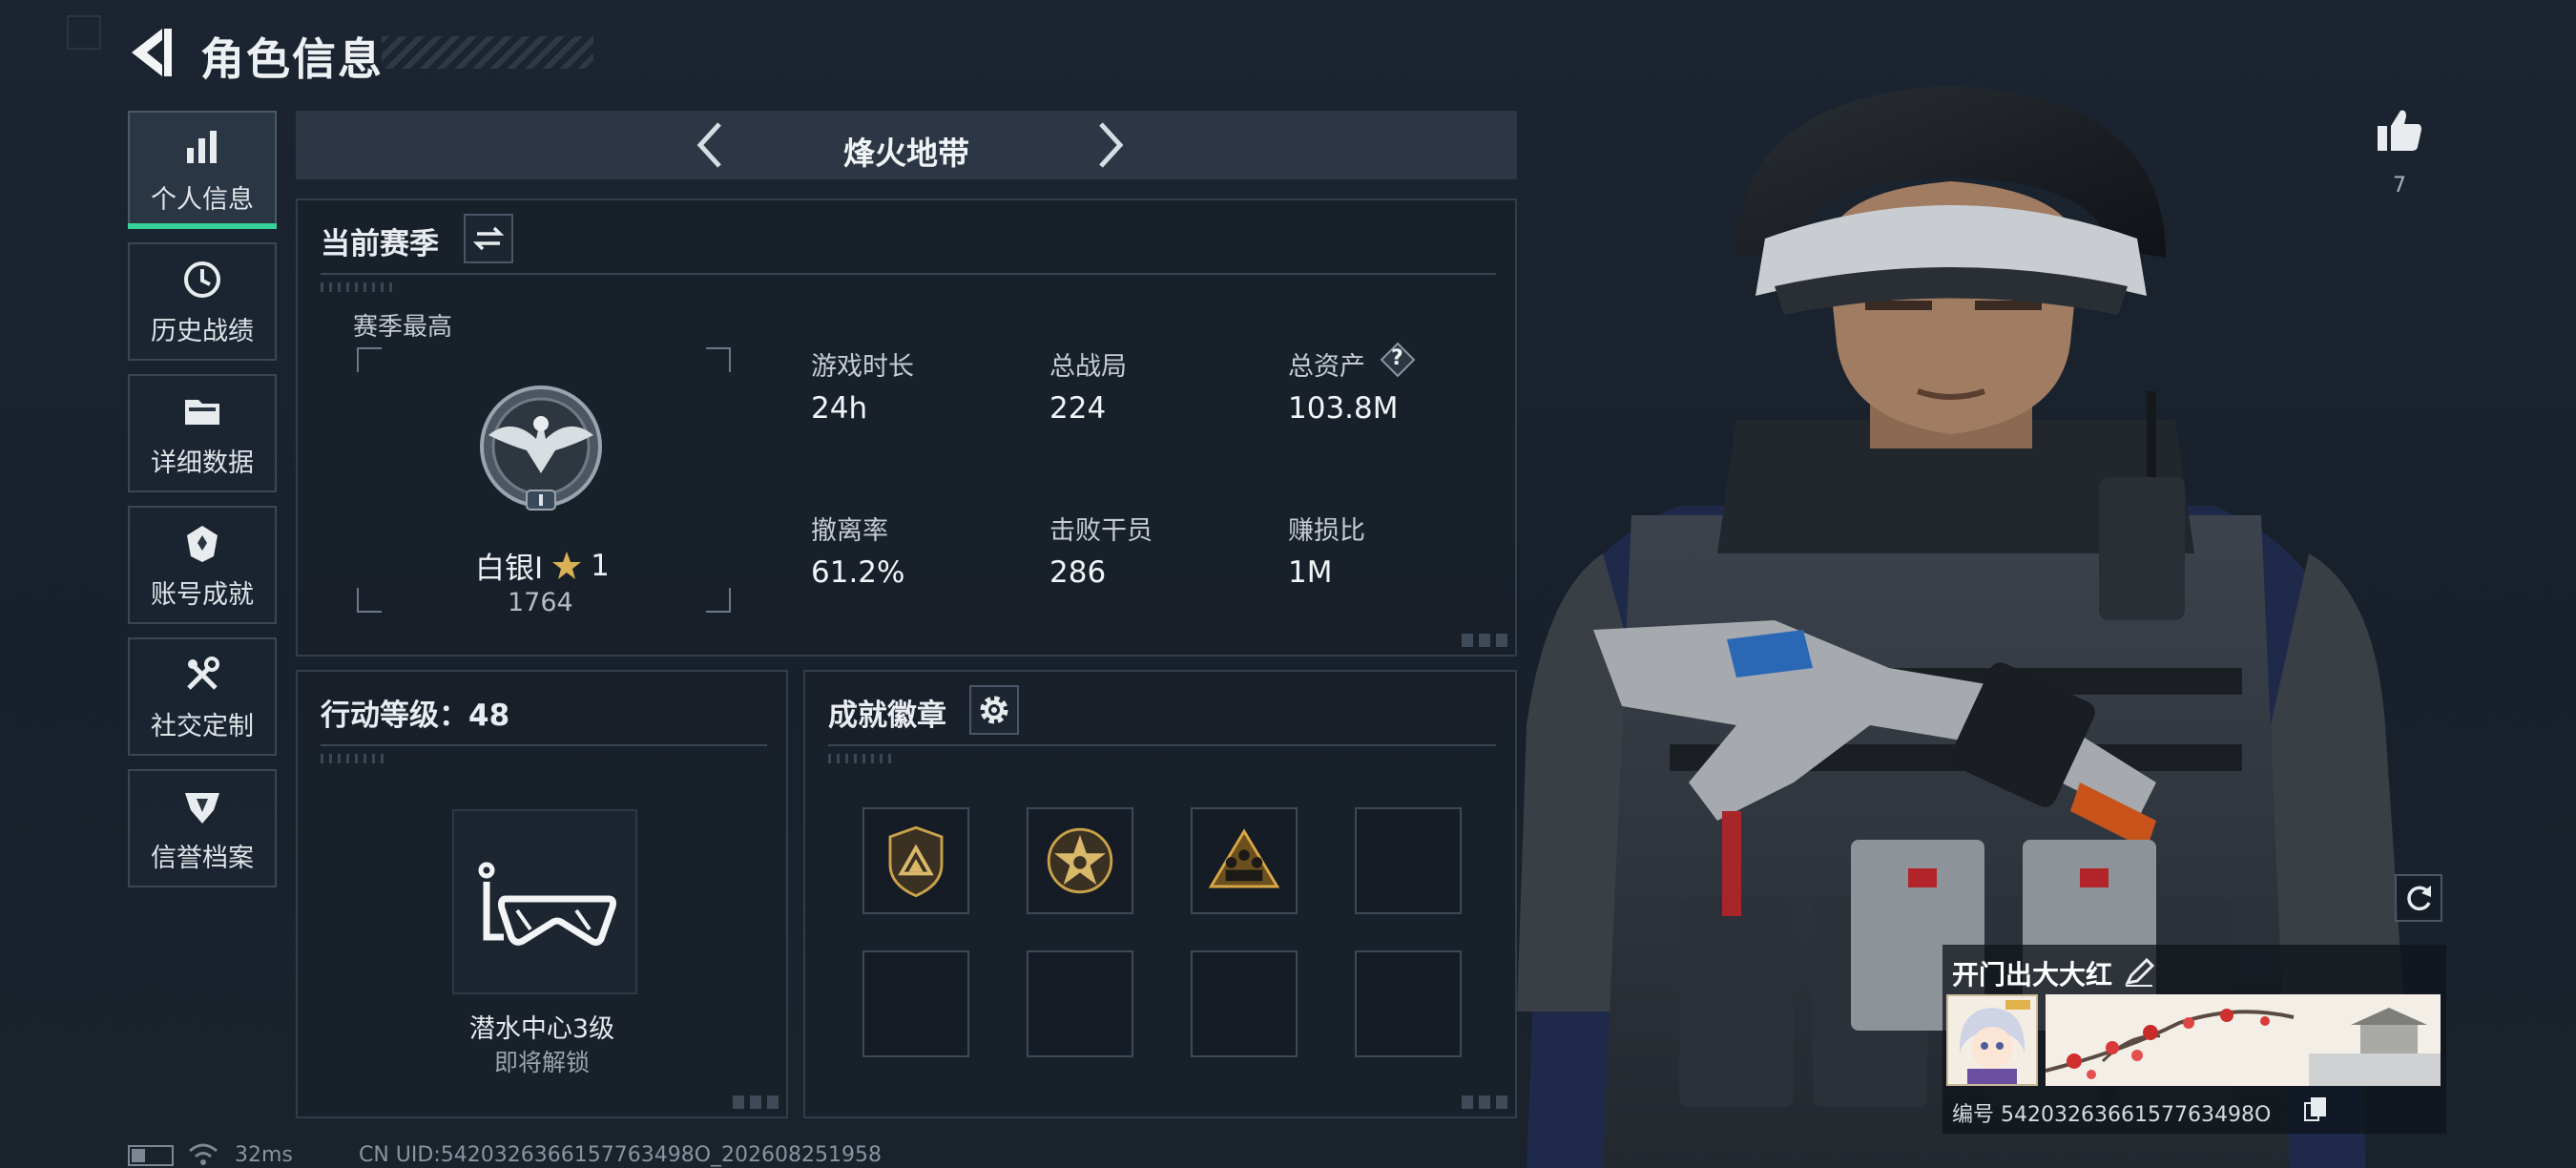  Describe the element at coordinates (1078, 572) in the screenshot. I see `stat-kills-value: 286` at that location.